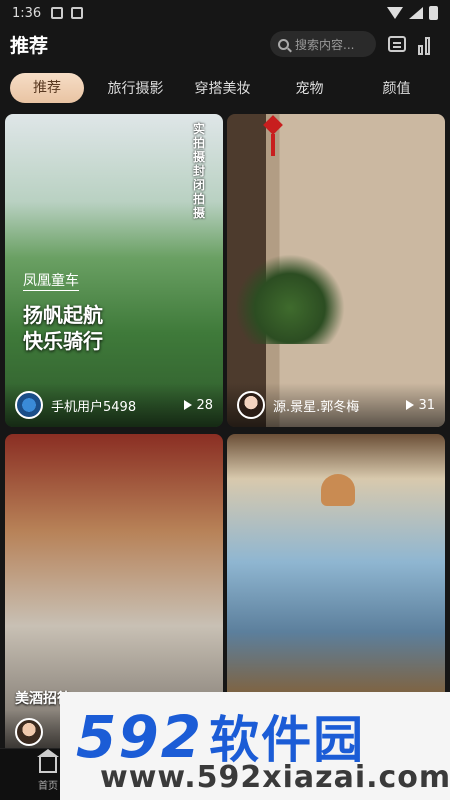  What do you see at coordinates (48, 761) in the screenshot?
I see `home-icon` at bounding box center [48, 761].